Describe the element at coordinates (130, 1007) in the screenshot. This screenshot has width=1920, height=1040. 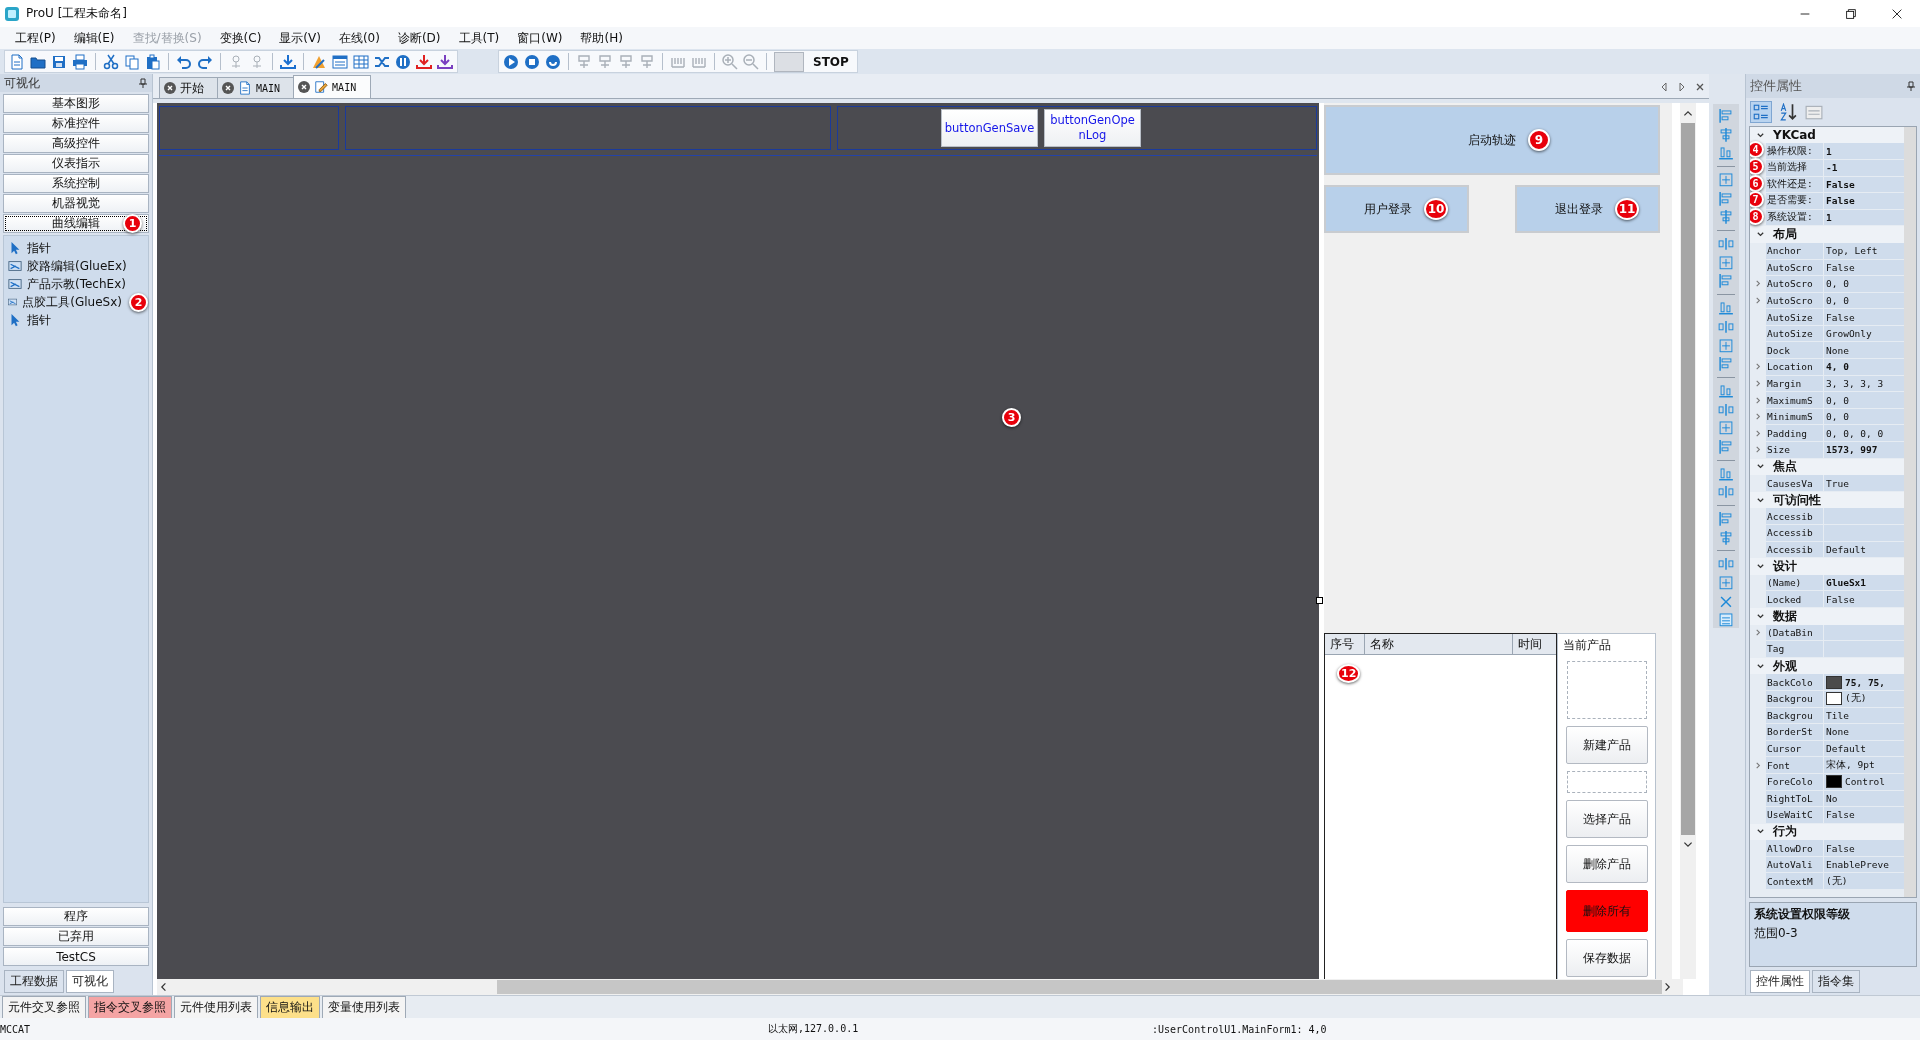
I see `output-tab: 指令交叉参照` at that location.